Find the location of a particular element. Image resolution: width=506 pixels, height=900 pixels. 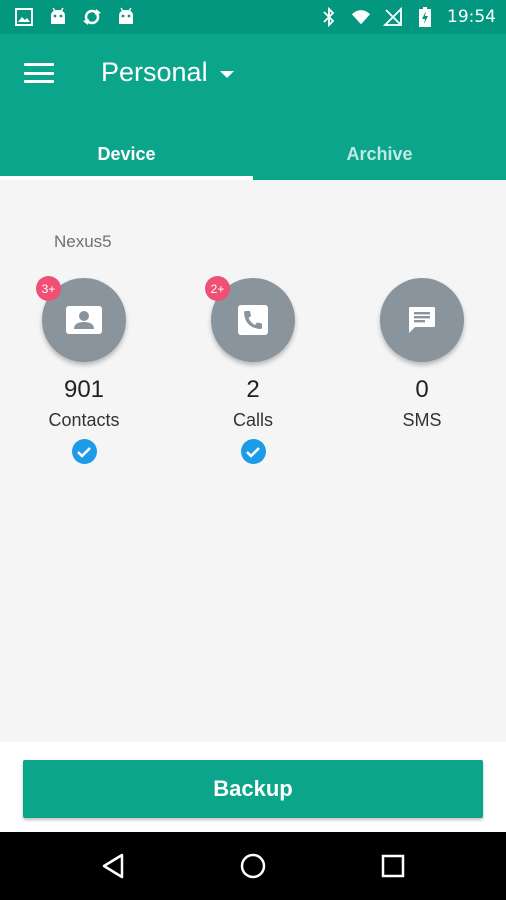

calls-count: 2 is located at coordinates (253, 389).